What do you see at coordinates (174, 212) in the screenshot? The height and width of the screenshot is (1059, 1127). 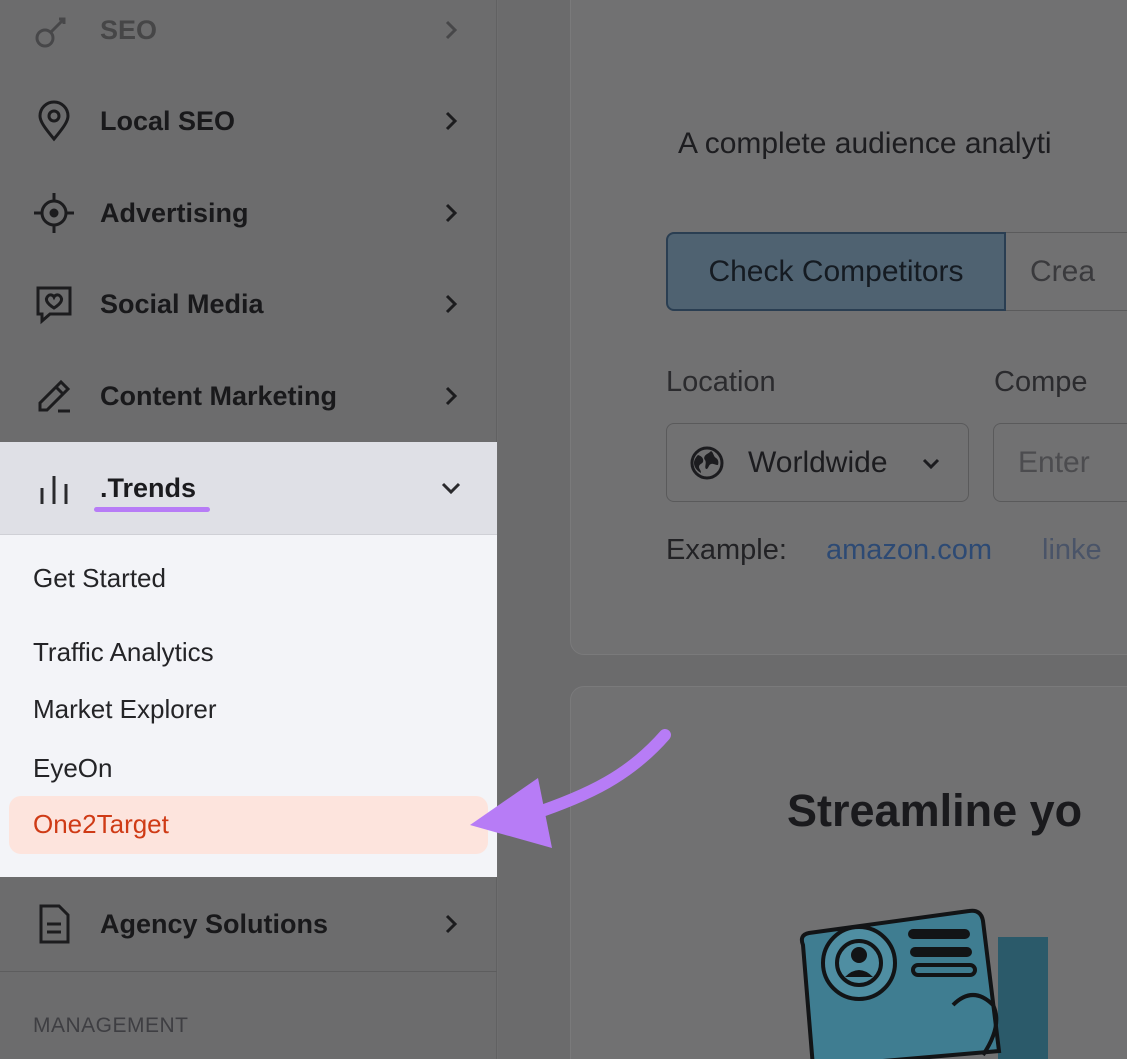 I see `sidebar-item-label: Advertising` at bounding box center [174, 212].